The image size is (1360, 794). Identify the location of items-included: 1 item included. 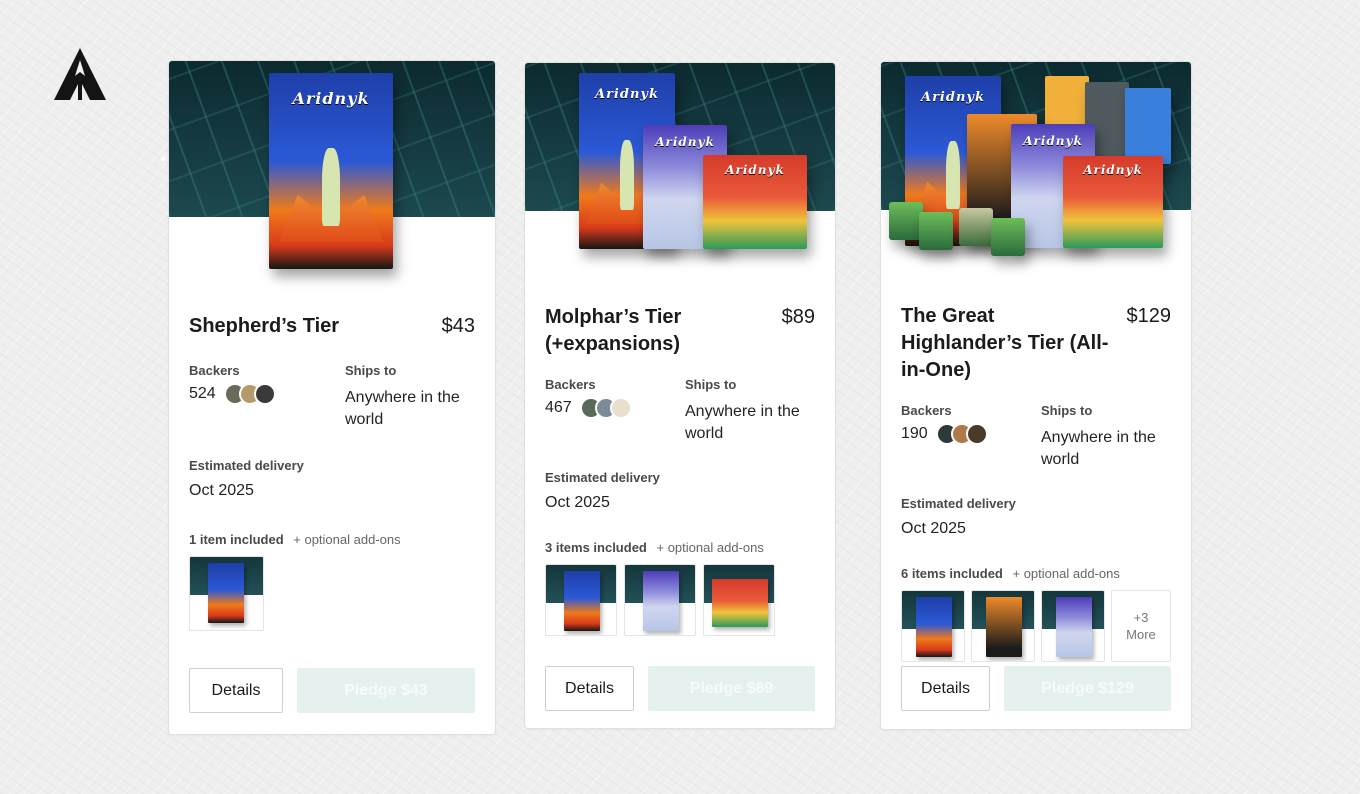
(236, 539).